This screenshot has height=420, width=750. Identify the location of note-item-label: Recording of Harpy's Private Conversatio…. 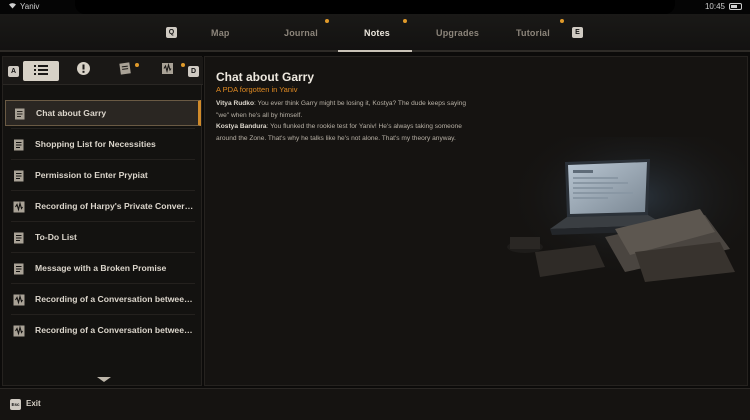
(115, 206).